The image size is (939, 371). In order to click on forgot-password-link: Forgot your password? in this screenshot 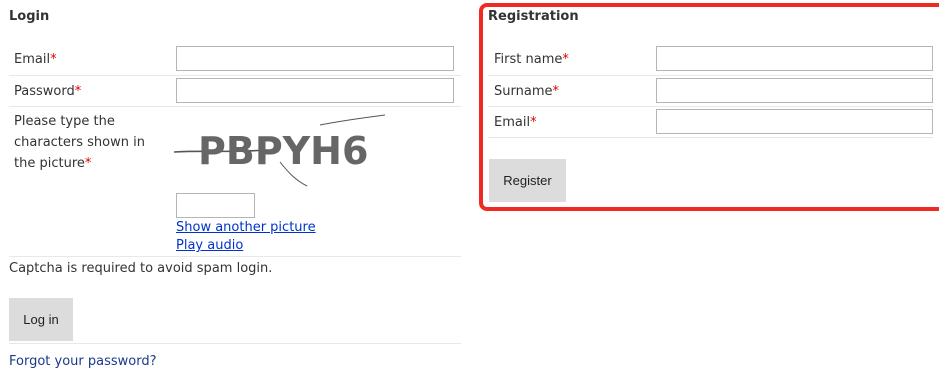, I will do `click(83, 361)`.